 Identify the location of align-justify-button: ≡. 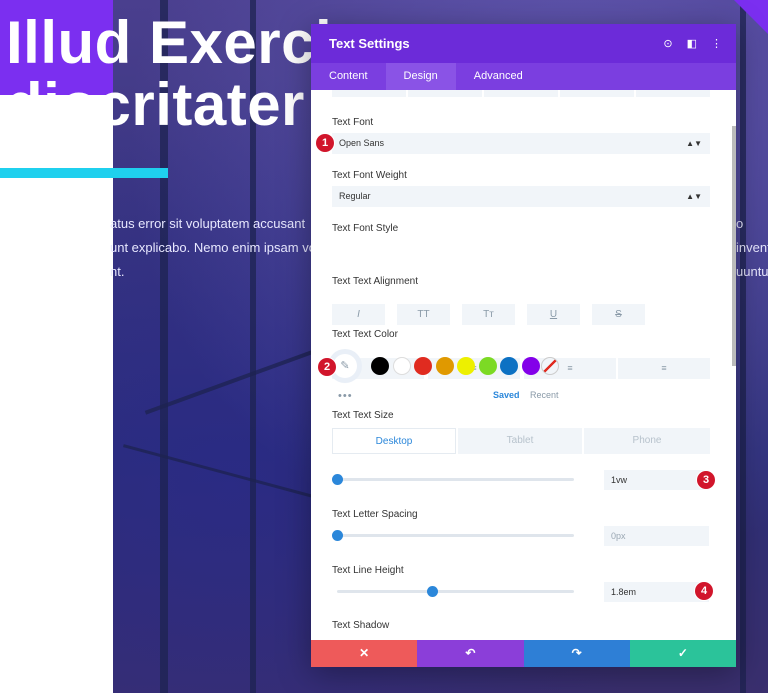
(664, 368).